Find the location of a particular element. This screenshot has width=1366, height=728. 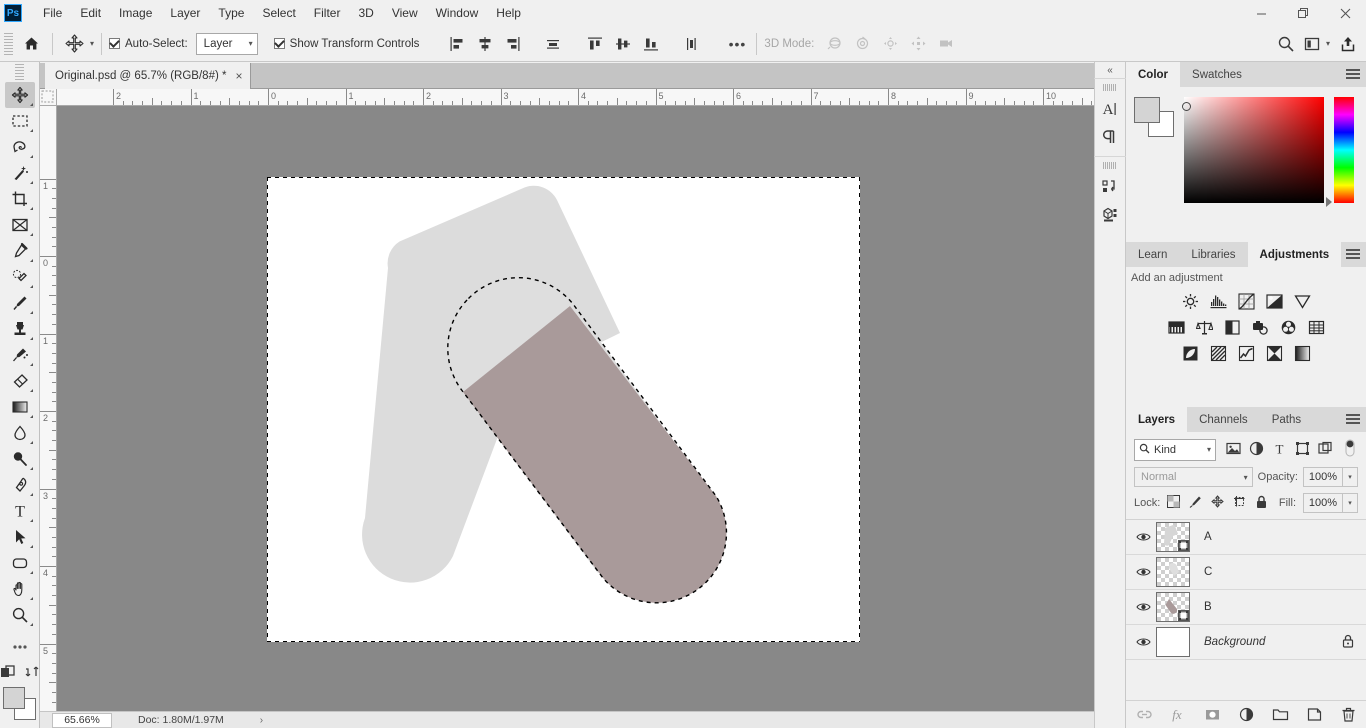

opacity-control: 100% ▾ is located at coordinates (1330, 477).